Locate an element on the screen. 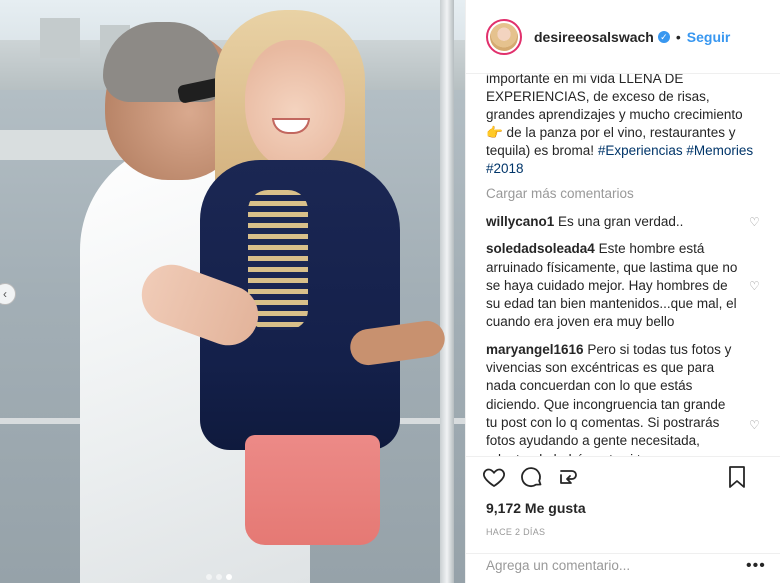 The height and width of the screenshot is (583, 780). photo-woman-face is located at coordinates (295, 105).